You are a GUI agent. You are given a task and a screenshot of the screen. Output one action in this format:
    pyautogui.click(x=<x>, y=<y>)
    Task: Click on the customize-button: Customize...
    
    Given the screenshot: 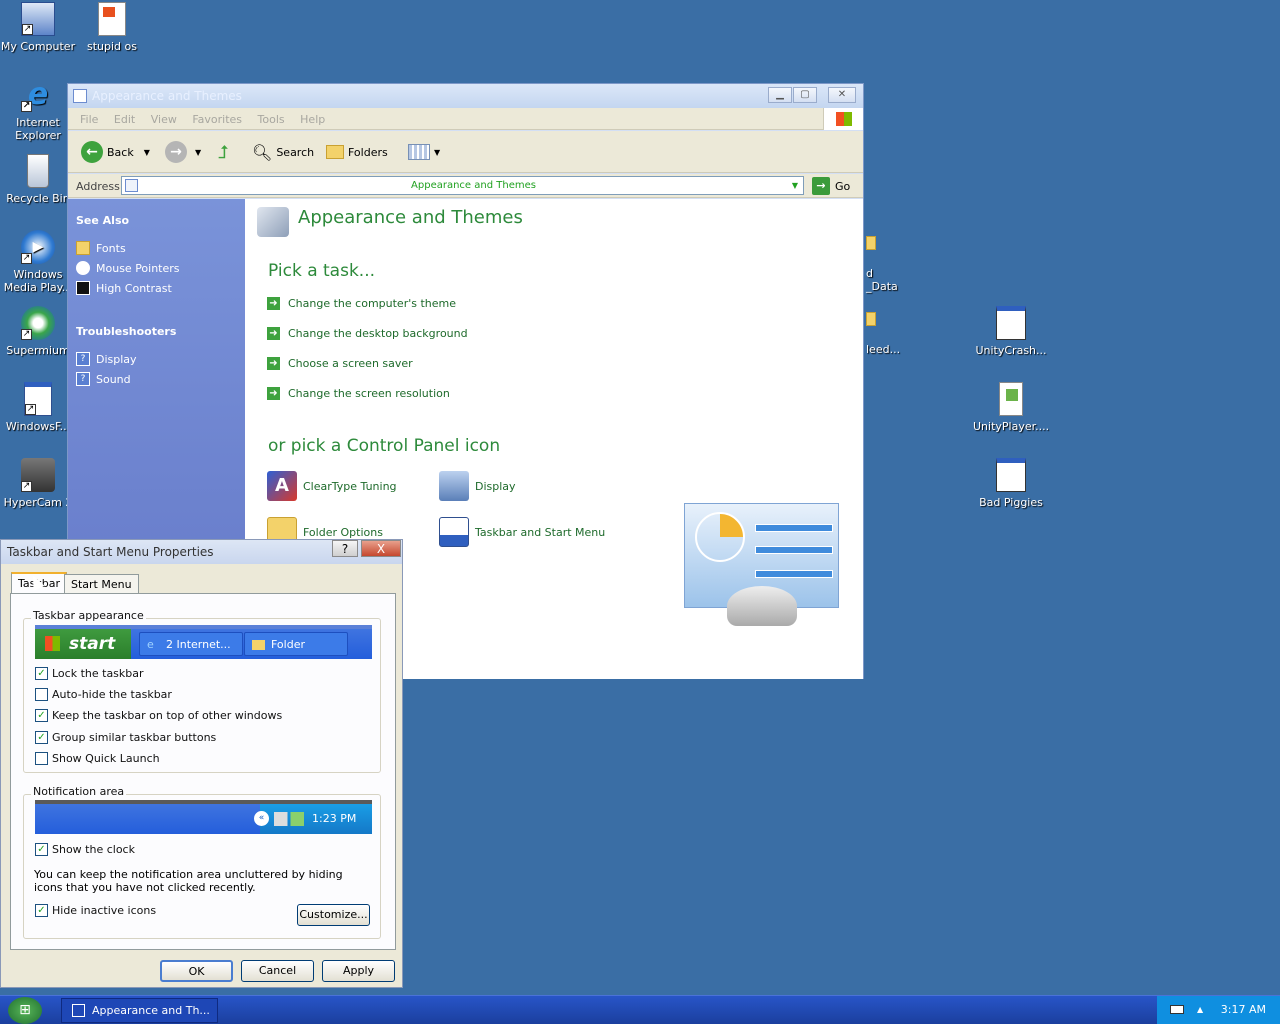 What is the action you would take?
    pyautogui.click(x=333, y=915)
    